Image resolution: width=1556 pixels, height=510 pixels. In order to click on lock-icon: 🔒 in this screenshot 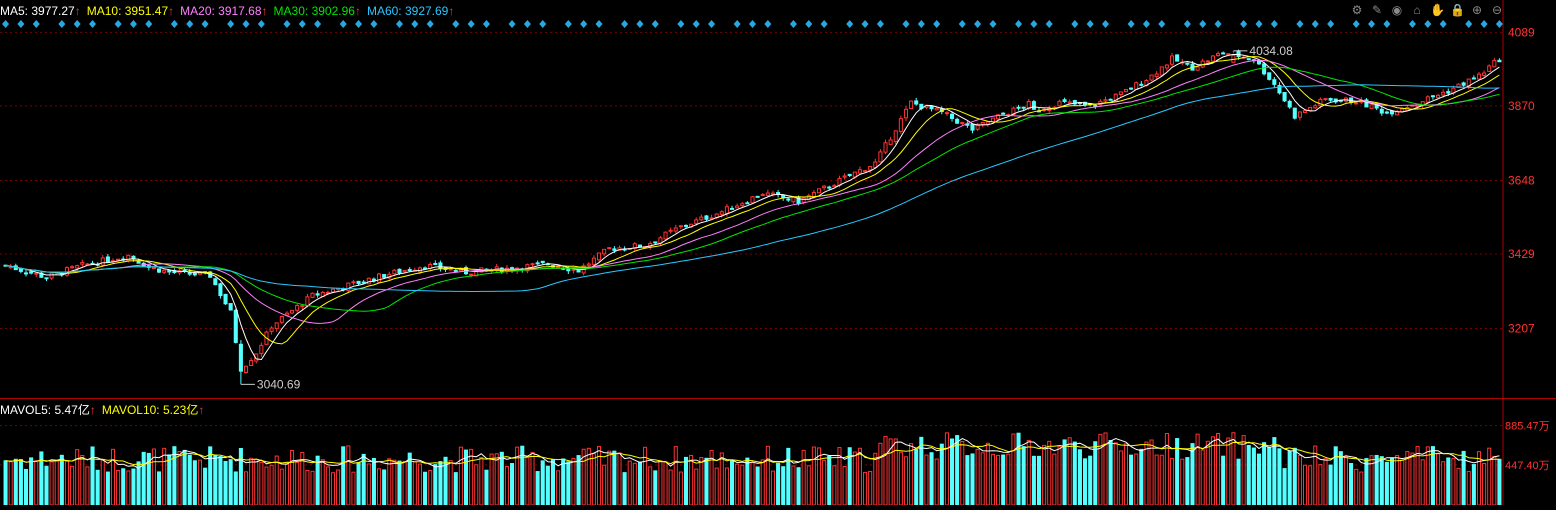, I will do `click(1457, 10)`.